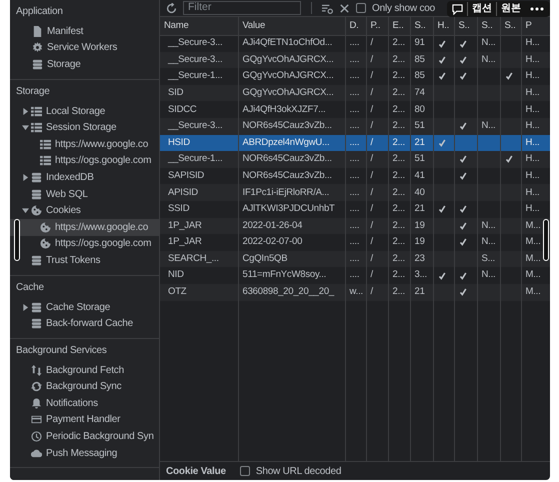  What do you see at coordinates (84, 177) in the screenshot?
I see `sidebar-item: IndexedDB` at bounding box center [84, 177].